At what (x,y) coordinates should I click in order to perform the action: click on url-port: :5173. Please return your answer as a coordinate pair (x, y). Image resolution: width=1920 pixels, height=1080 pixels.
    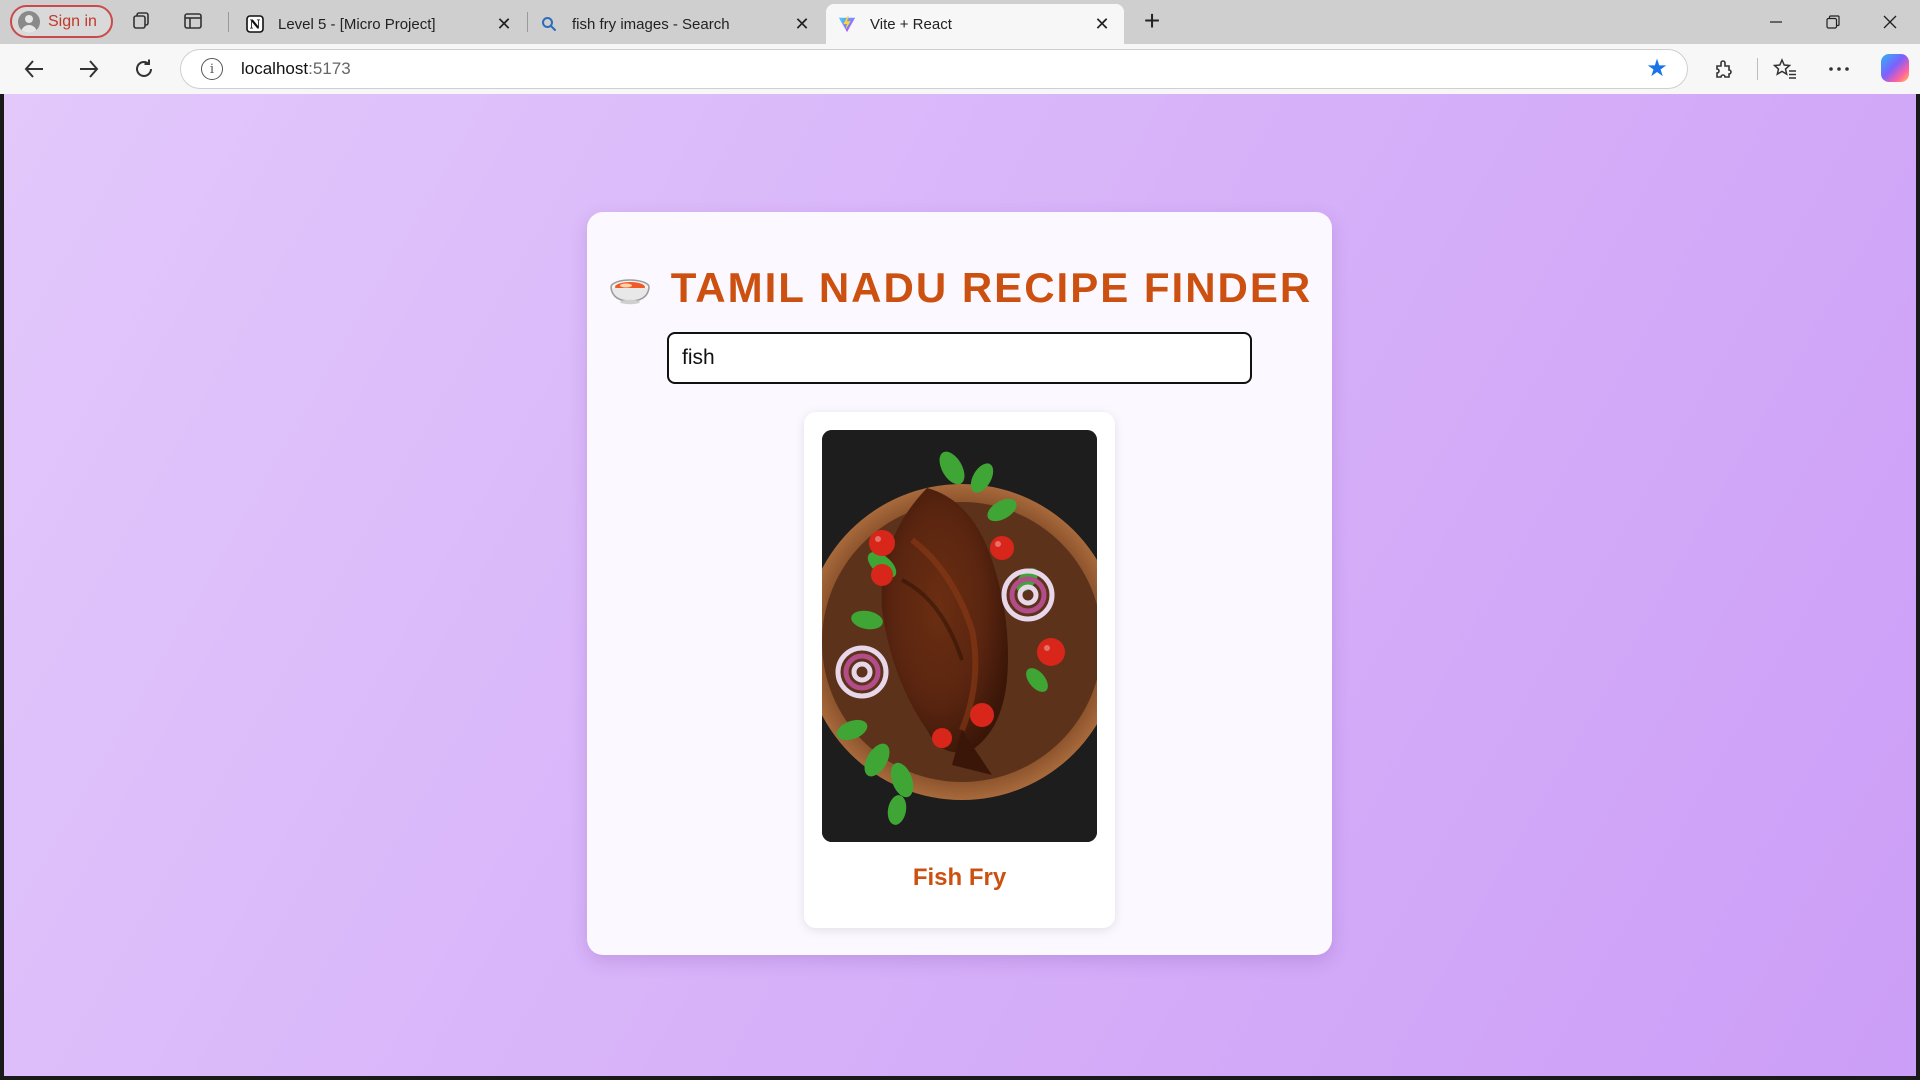
    Looking at the image, I should click on (329, 68).